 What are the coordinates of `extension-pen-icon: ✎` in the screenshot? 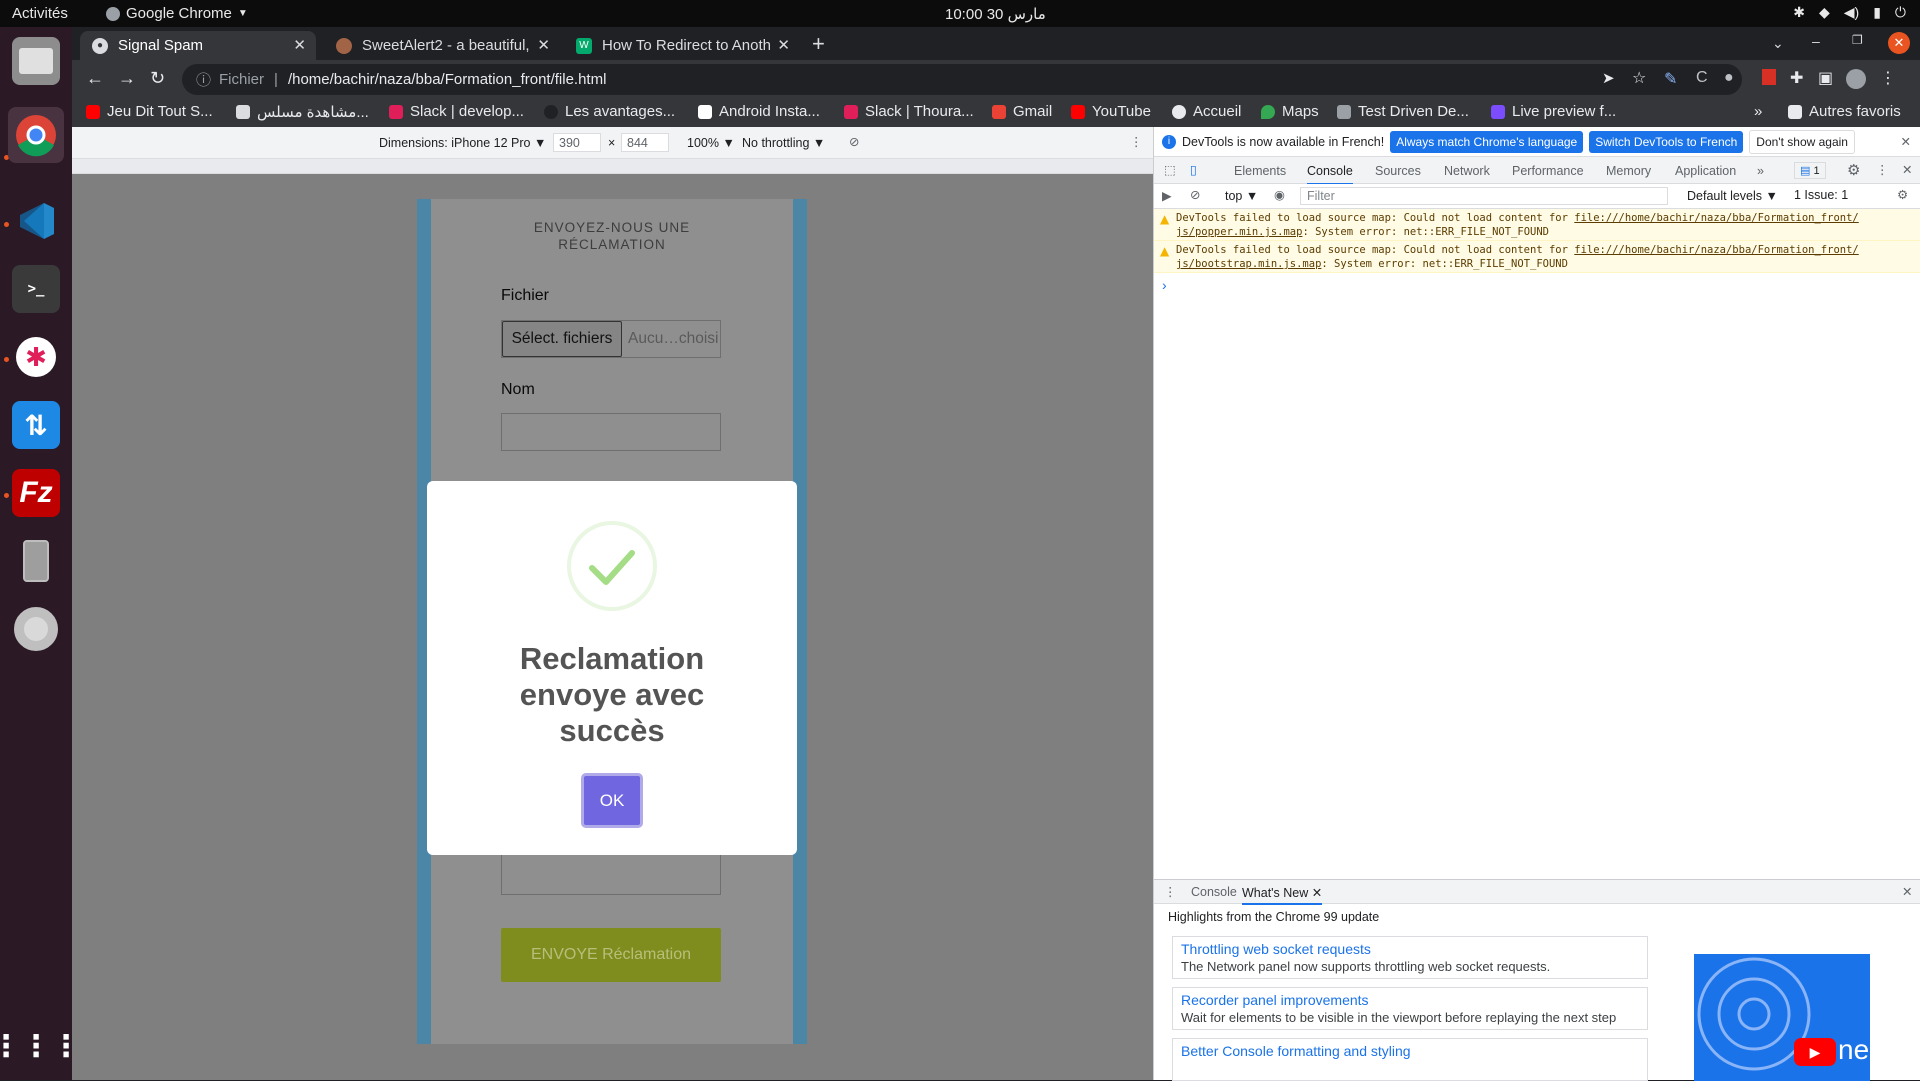 It's located at (1670, 79).